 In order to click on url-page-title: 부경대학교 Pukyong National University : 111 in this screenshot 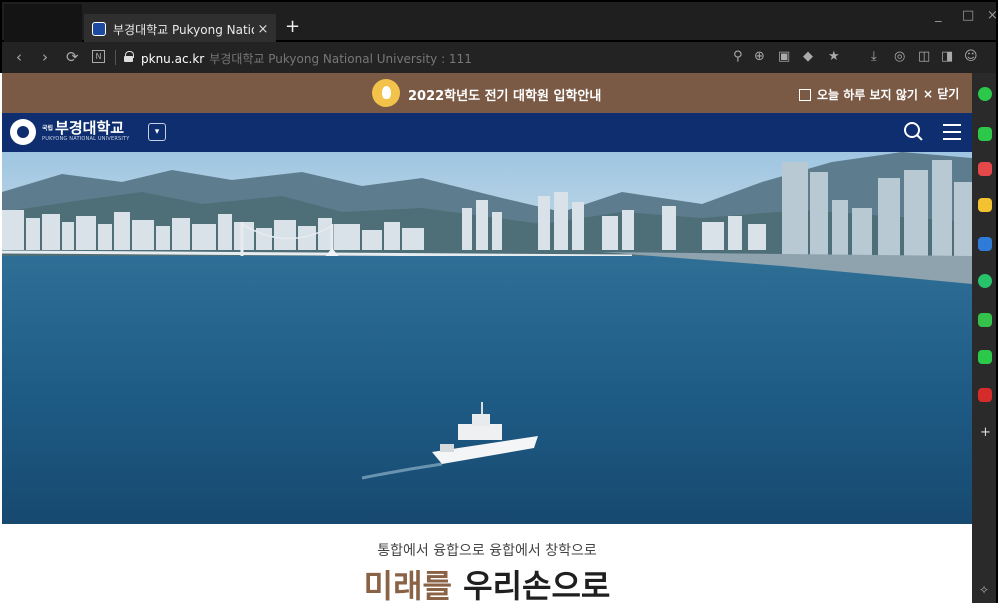, I will do `click(340, 59)`.